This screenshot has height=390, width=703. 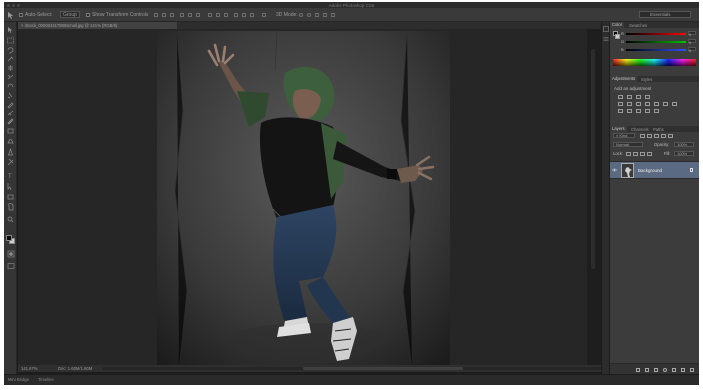 What do you see at coordinates (656, 104) in the screenshot?
I see `photo-filter-icon` at bounding box center [656, 104].